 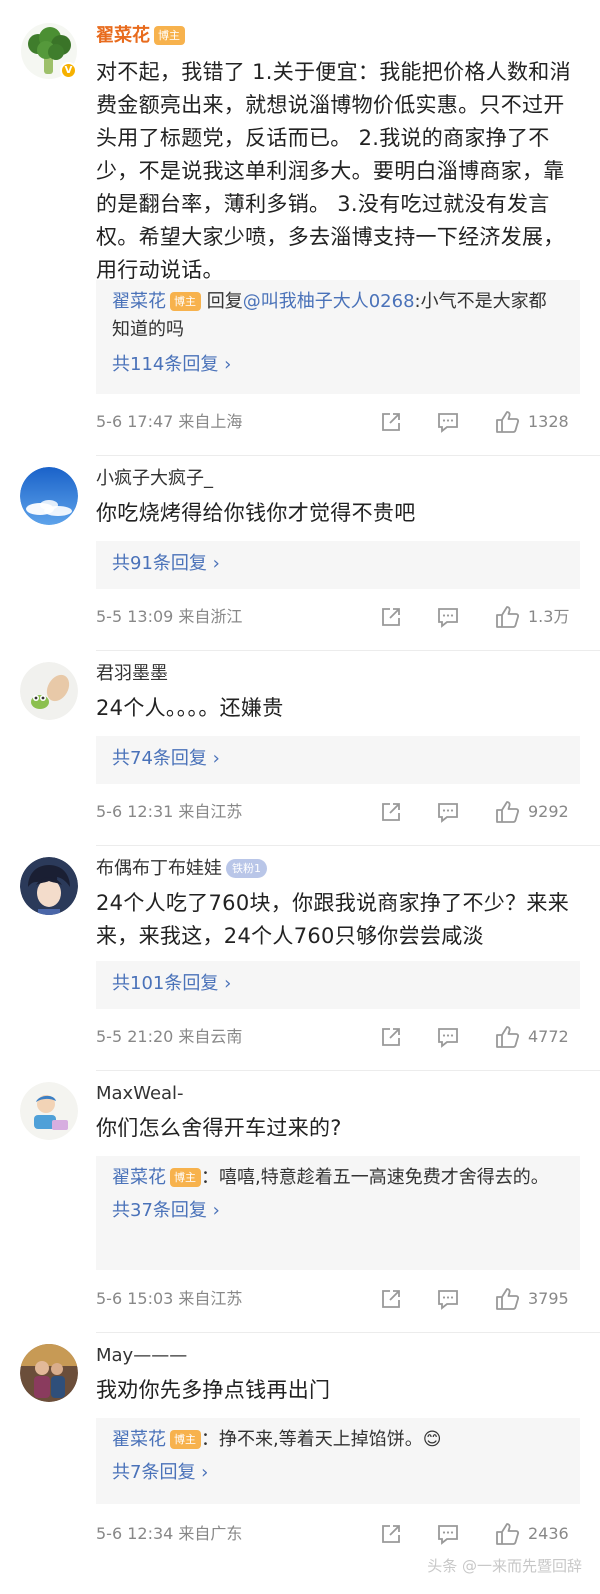 I want to click on comment-username: 翟菜花 博主, so click(x=140, y=36).